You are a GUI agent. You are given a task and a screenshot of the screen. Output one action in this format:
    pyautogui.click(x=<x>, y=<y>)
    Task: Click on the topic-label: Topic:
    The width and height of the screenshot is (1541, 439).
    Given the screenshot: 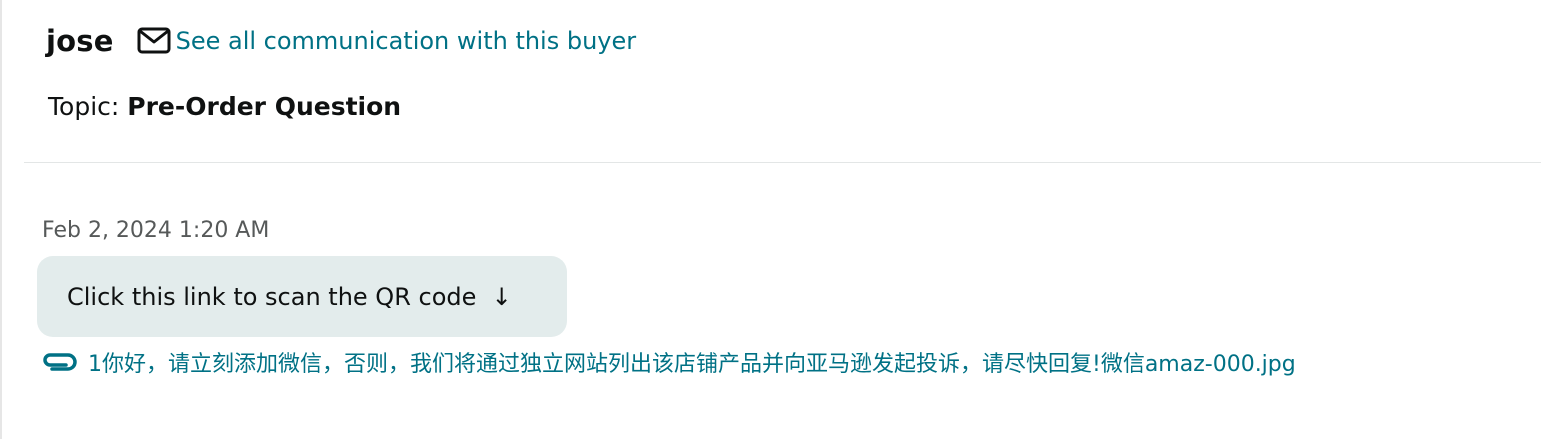 What is the action you would take?
    pyautogui.click(x=84, y=106)
    